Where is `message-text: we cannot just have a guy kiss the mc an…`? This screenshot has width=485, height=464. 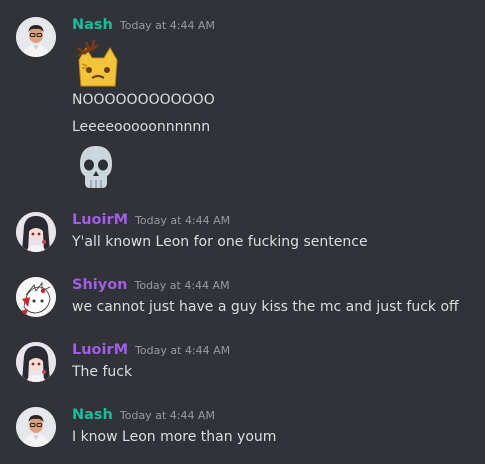
message-text: we cannot just have a guy kiss the mc an… is located at coordinates (265, 307).